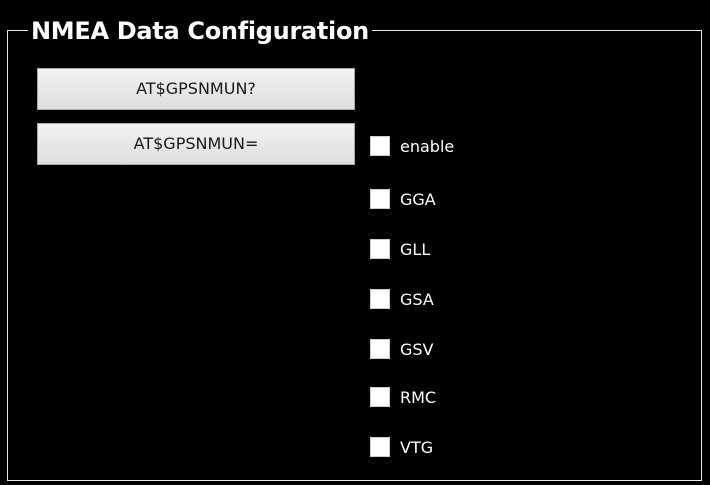  Describe the element at coordinates (417, 299) in the screenshot. I see `gsa-checkbox-label: GSA` at that location.